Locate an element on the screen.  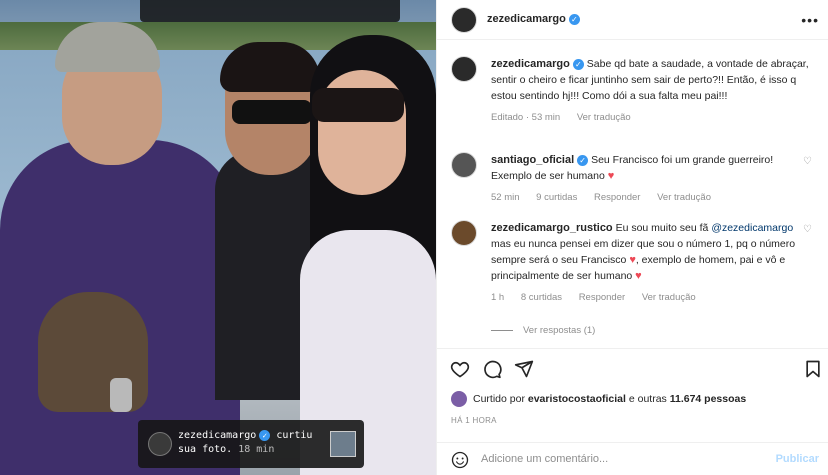
comment-composer: Publicar is located at coordinates (632, 458).